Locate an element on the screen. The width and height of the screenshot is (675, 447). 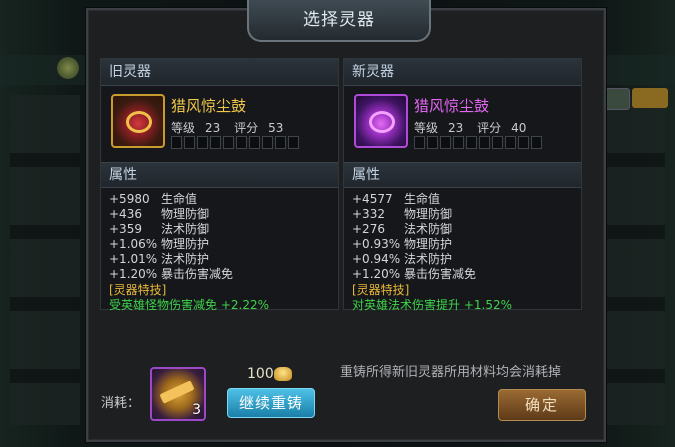
old-score-label: 评分 is located at coordinates (246, 128).